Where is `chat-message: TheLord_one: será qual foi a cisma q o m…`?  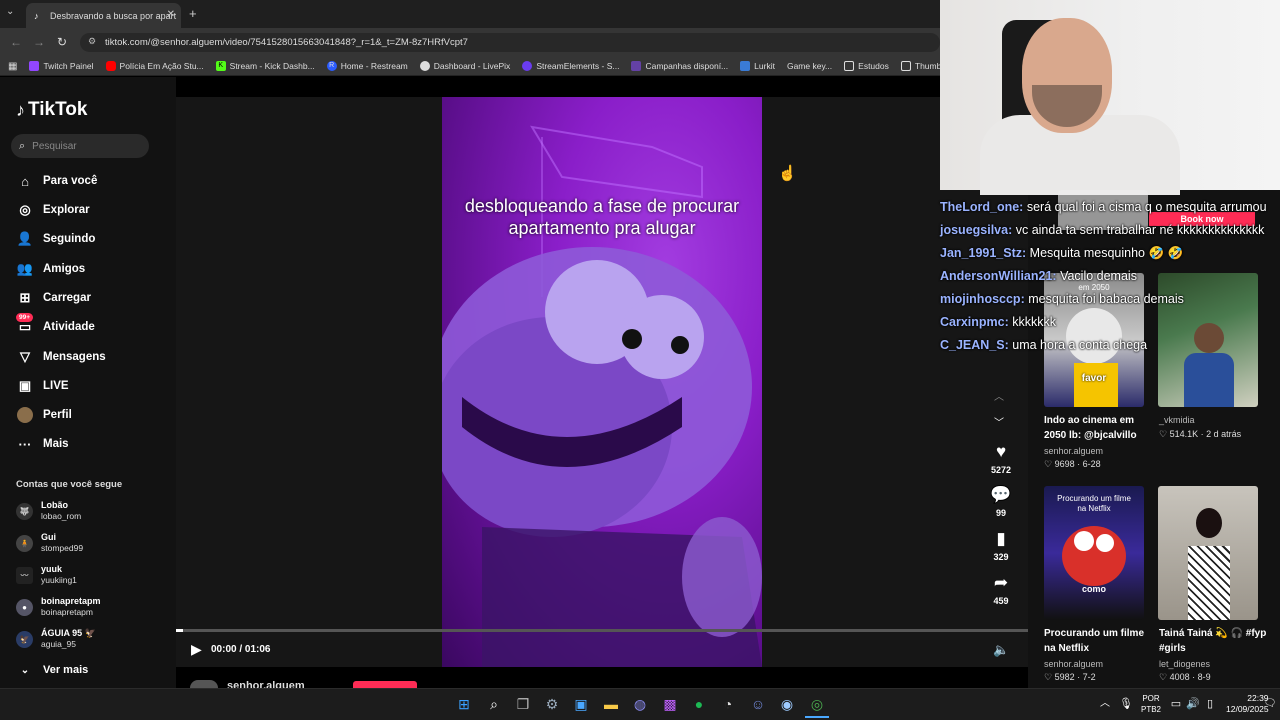
chat-message: TheLord_one: será qual foi a cisma q o m… is located at coordinates (1103, 207).